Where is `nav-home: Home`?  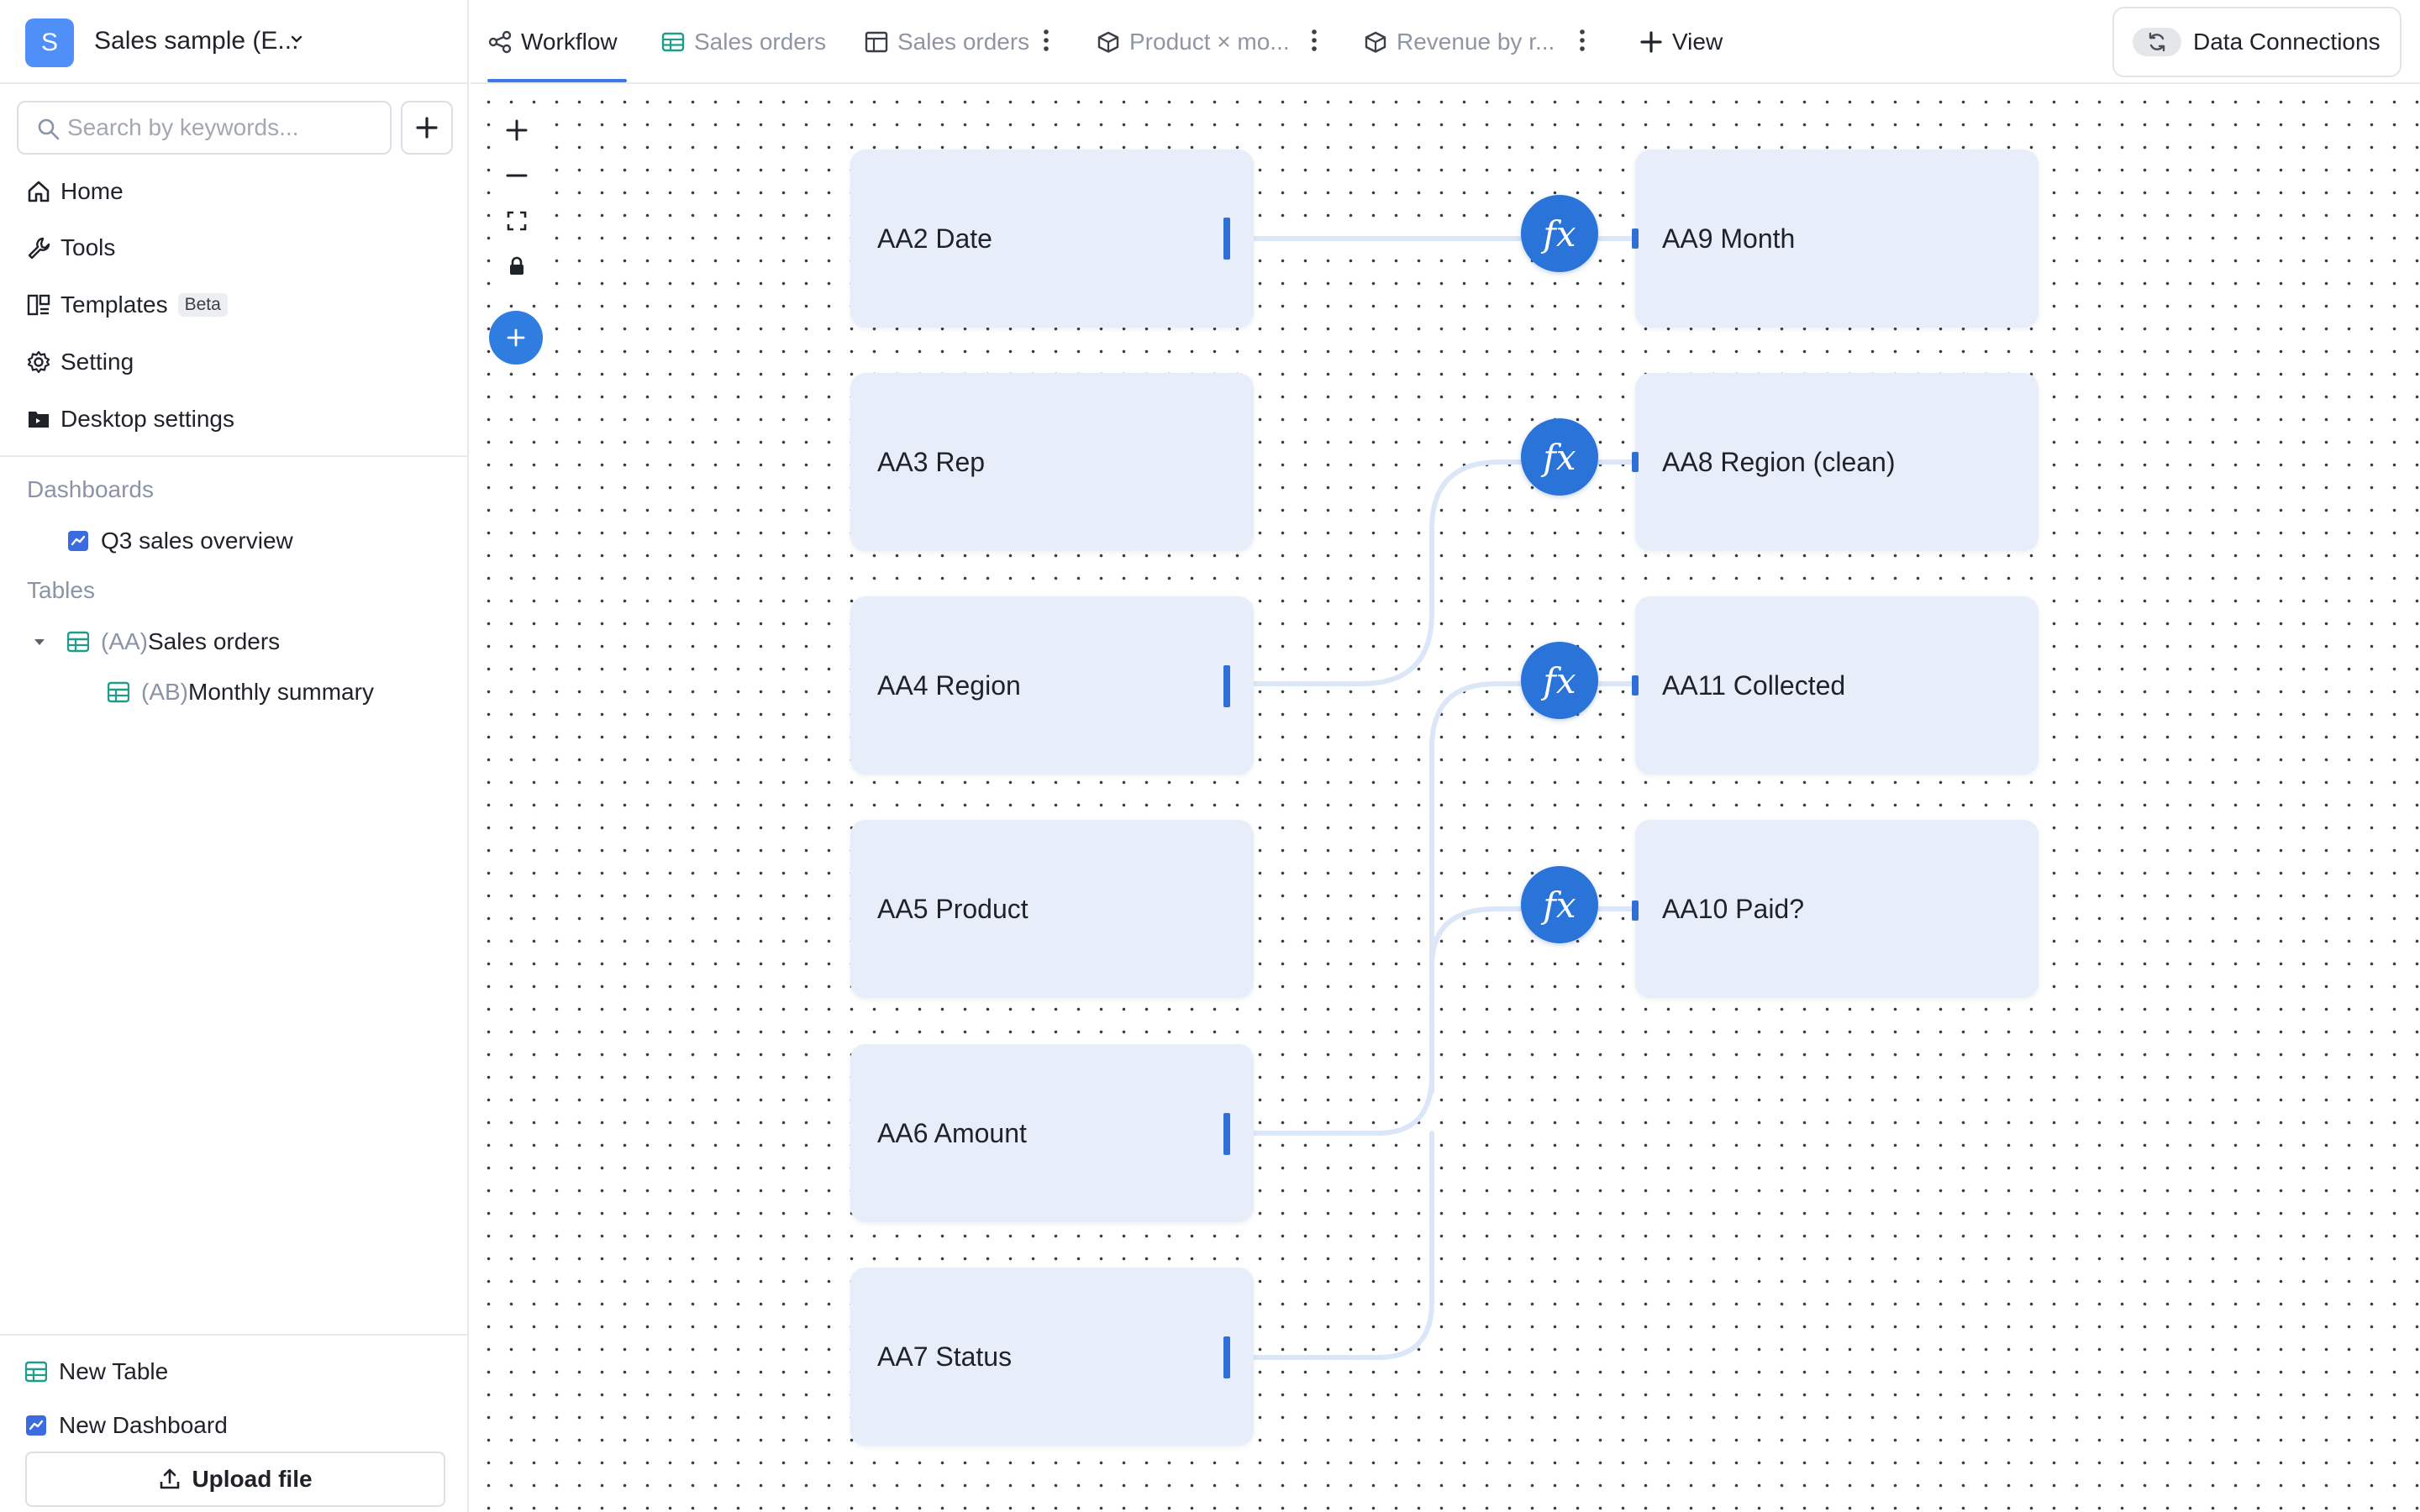 nav-home: Home is located at coordinates (75, 192).